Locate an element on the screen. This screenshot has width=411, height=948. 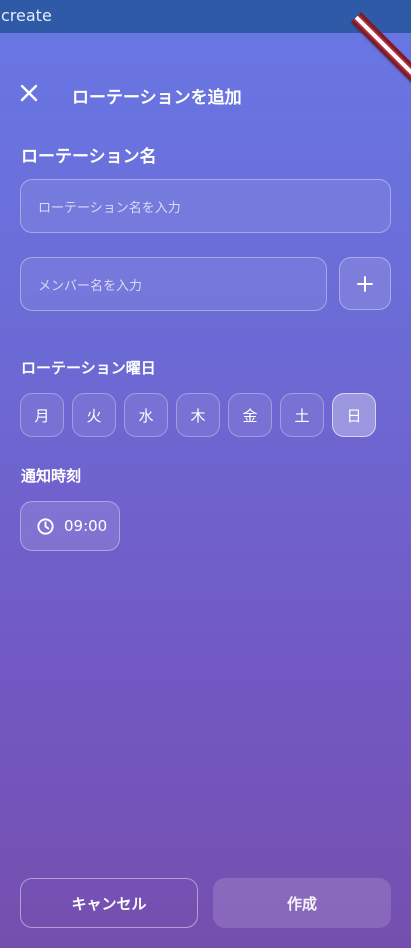
rotation-name-input: ローテーション名を入力 is located at coordinates (205, 206).